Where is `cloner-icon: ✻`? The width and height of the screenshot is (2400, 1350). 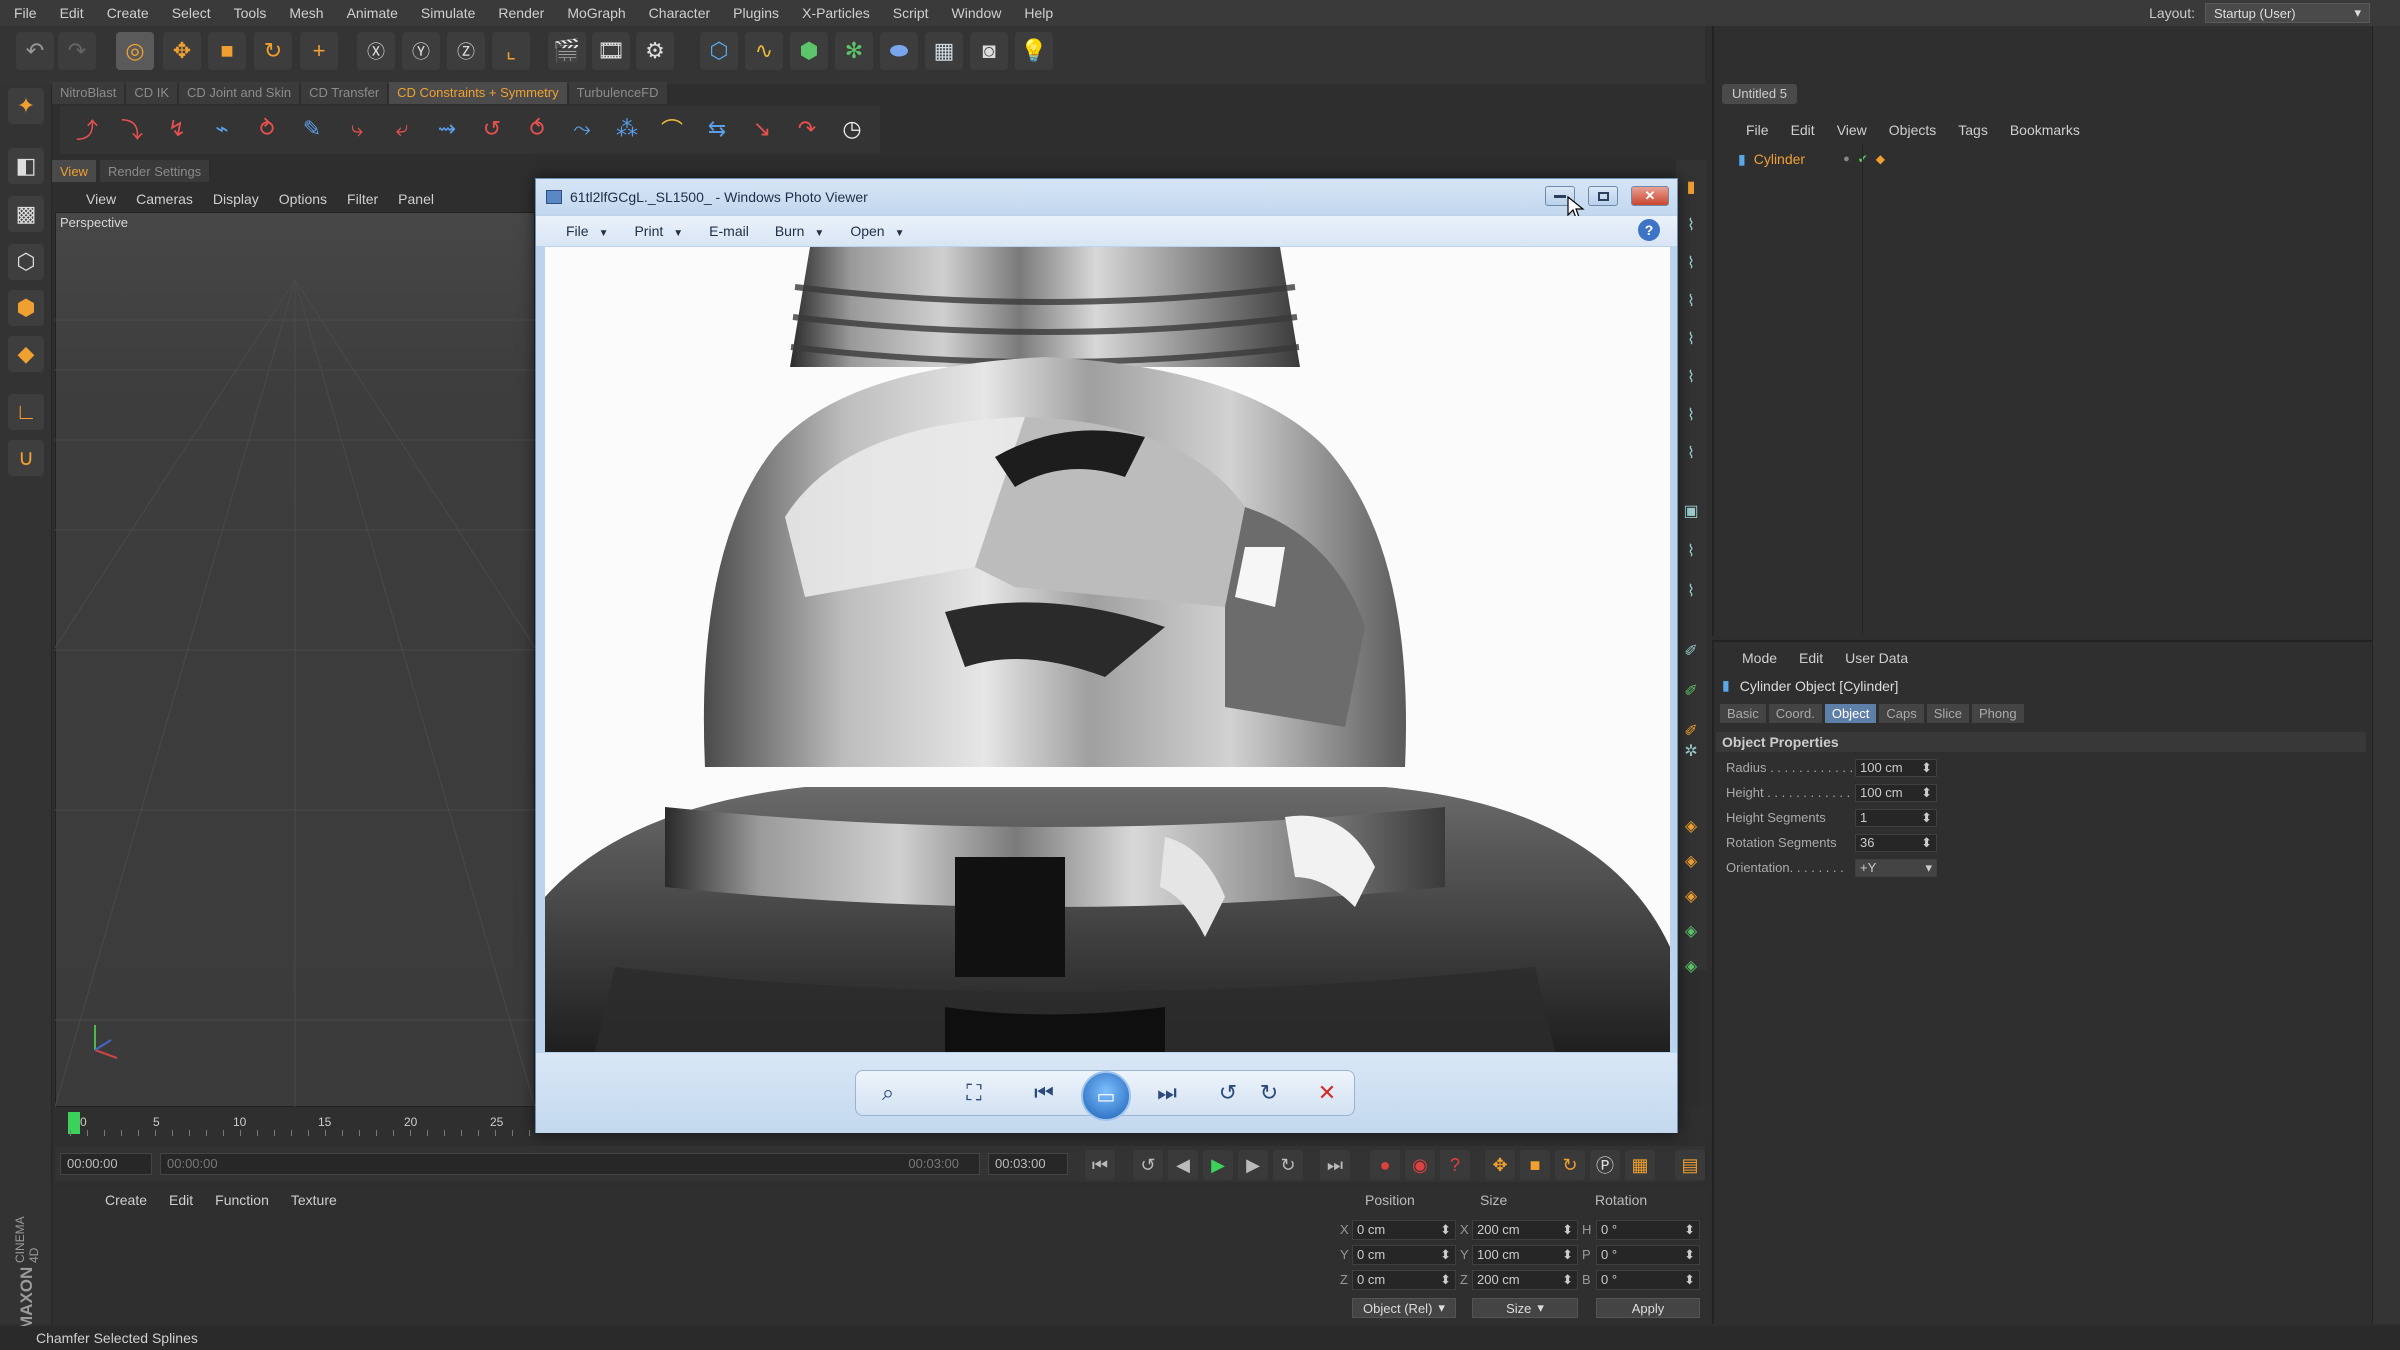 cloner-icon: ✻ is located at coordinates (854, 51).